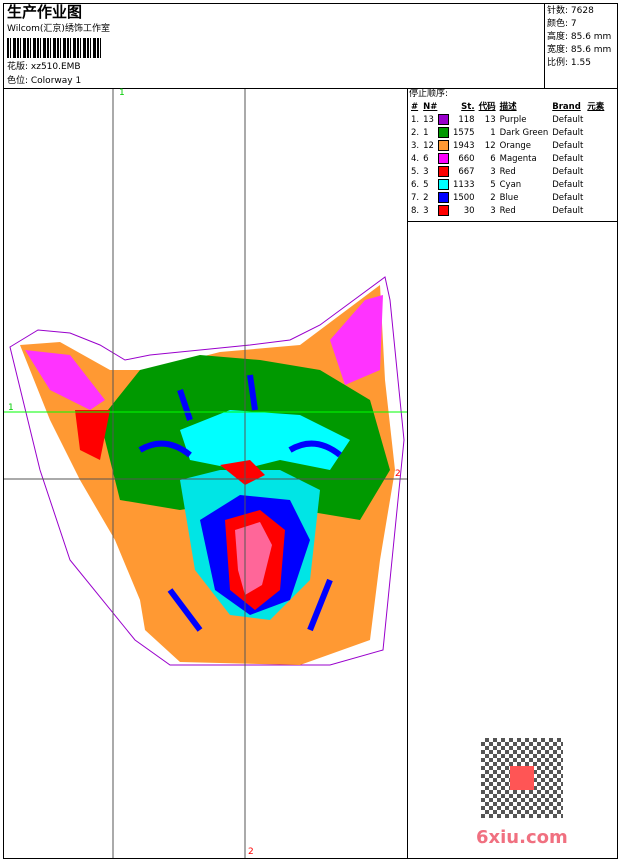  Describe the element at coordinates (11, 408) in the screenshot. I see `guide-label-h1: 1` at that location.